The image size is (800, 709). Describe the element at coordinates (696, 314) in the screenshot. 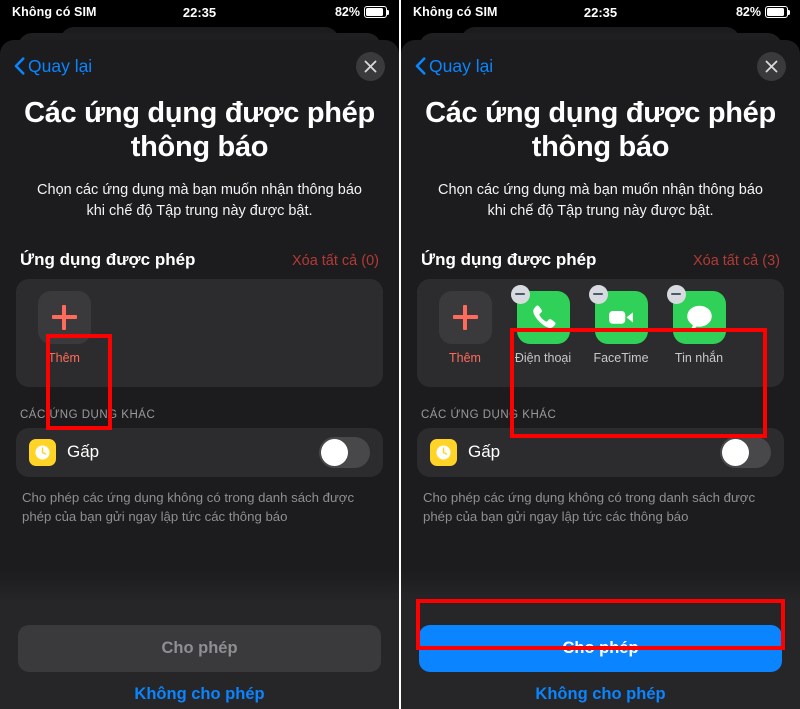

I see `message-bubble-icon` at that location.